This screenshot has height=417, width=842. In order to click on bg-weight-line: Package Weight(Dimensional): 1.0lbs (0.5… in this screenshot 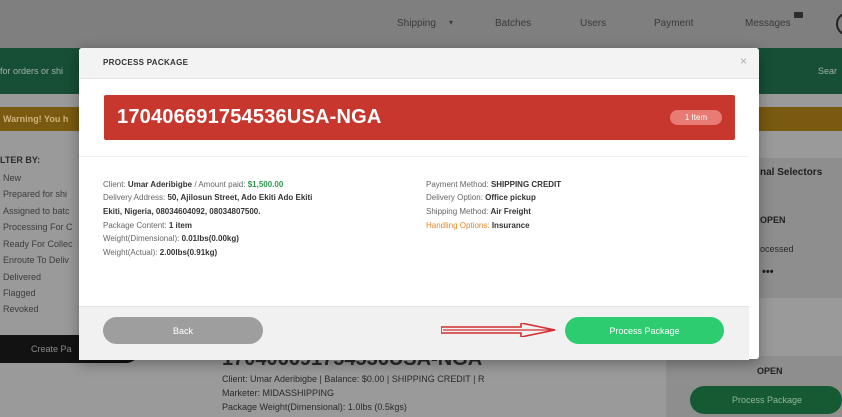, I will do `click(314, 407)`.